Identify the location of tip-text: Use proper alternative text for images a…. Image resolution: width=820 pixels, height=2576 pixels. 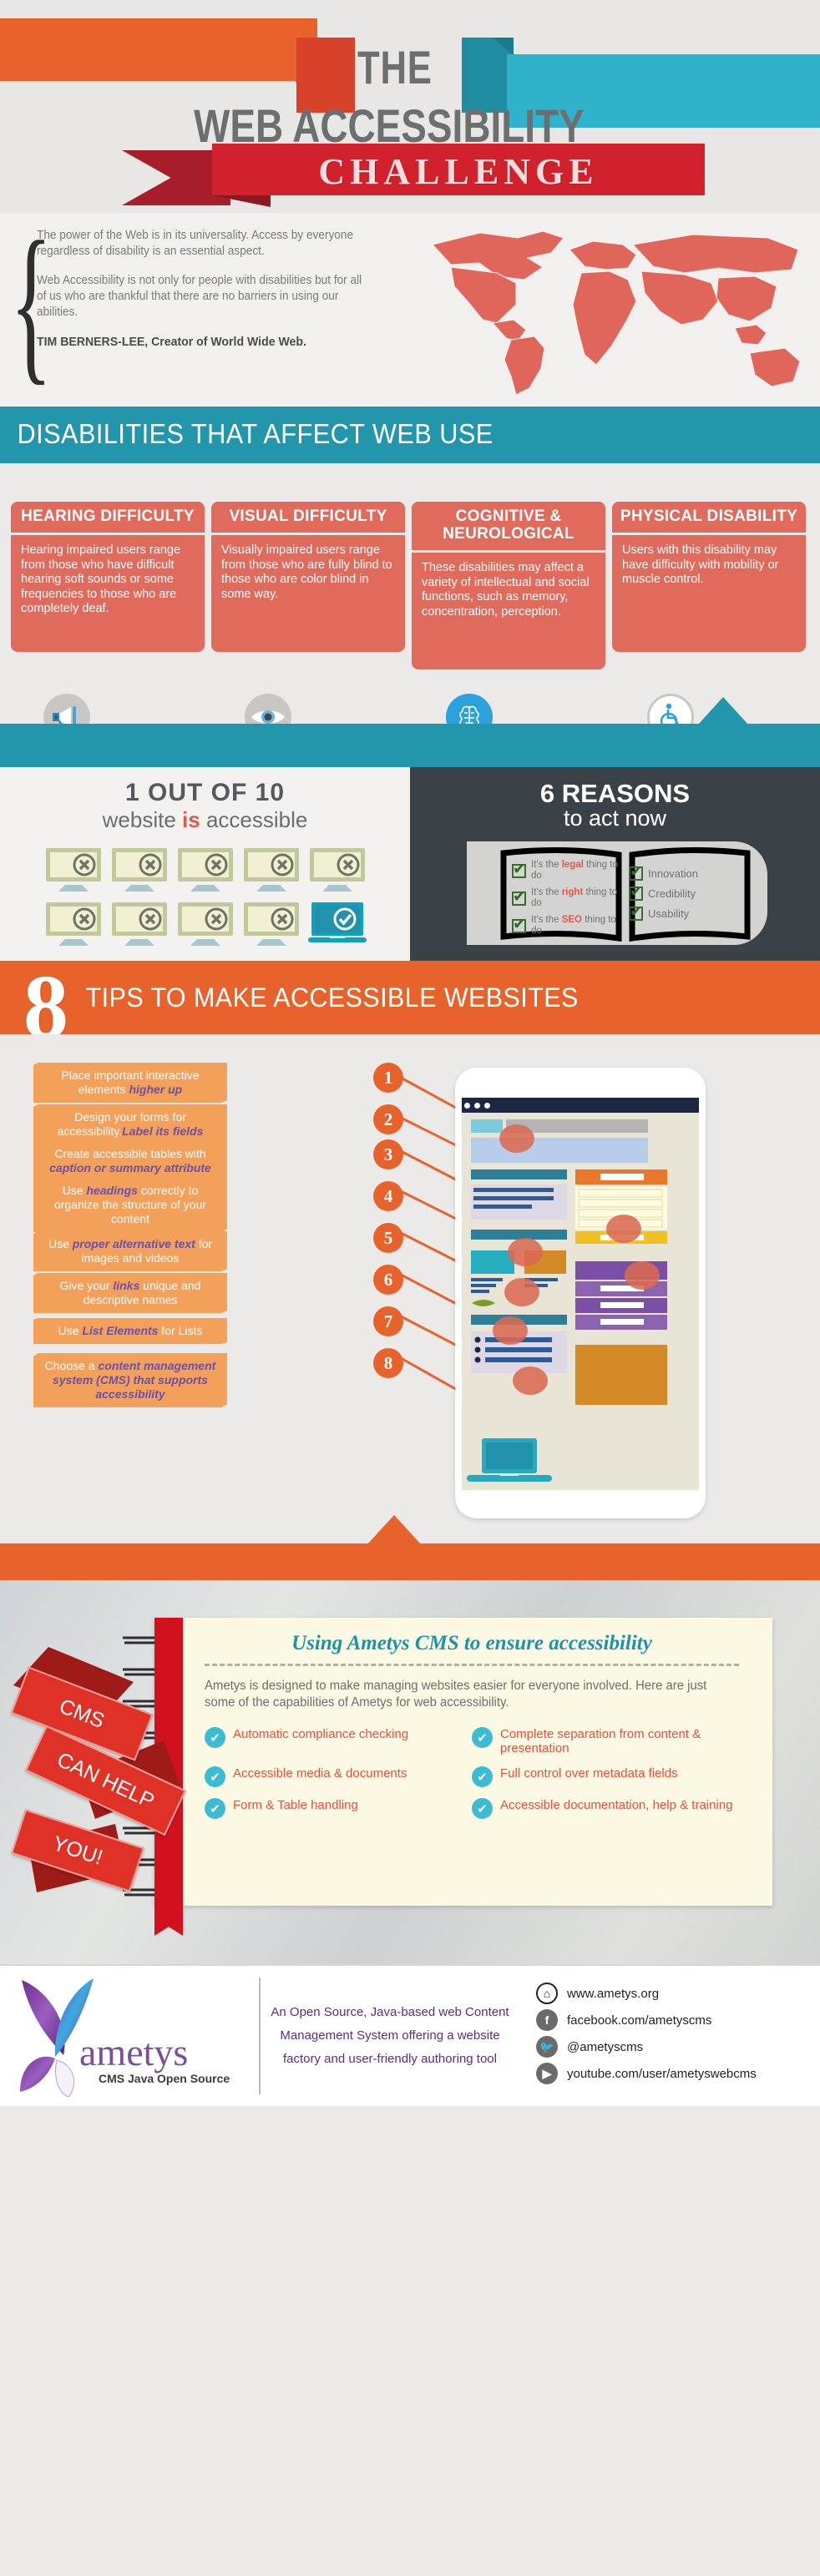
(130, 1251).